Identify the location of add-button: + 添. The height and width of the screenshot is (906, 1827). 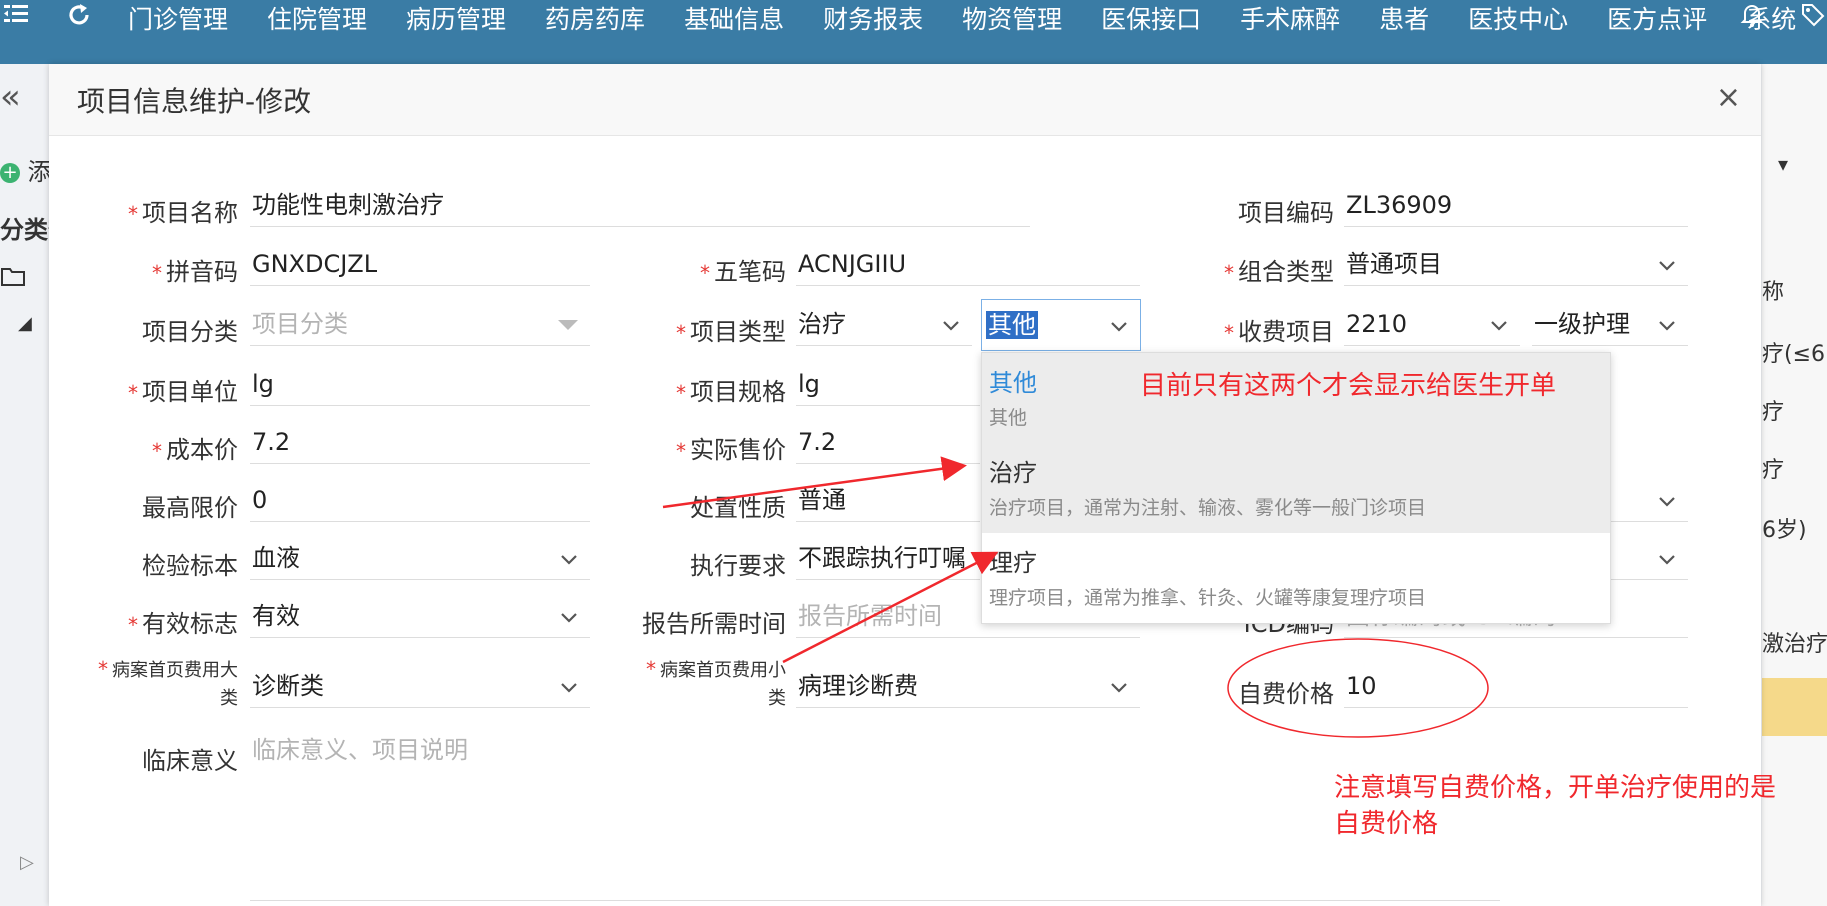
(26, 169).